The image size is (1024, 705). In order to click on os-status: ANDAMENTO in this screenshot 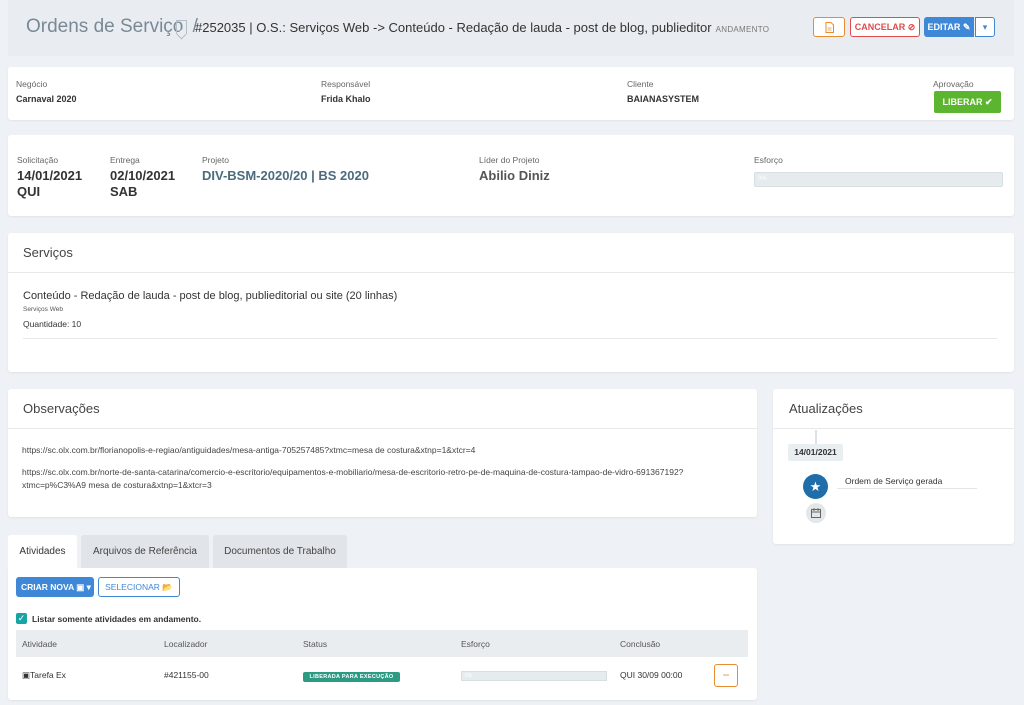, I will do `click(742, 29)`.